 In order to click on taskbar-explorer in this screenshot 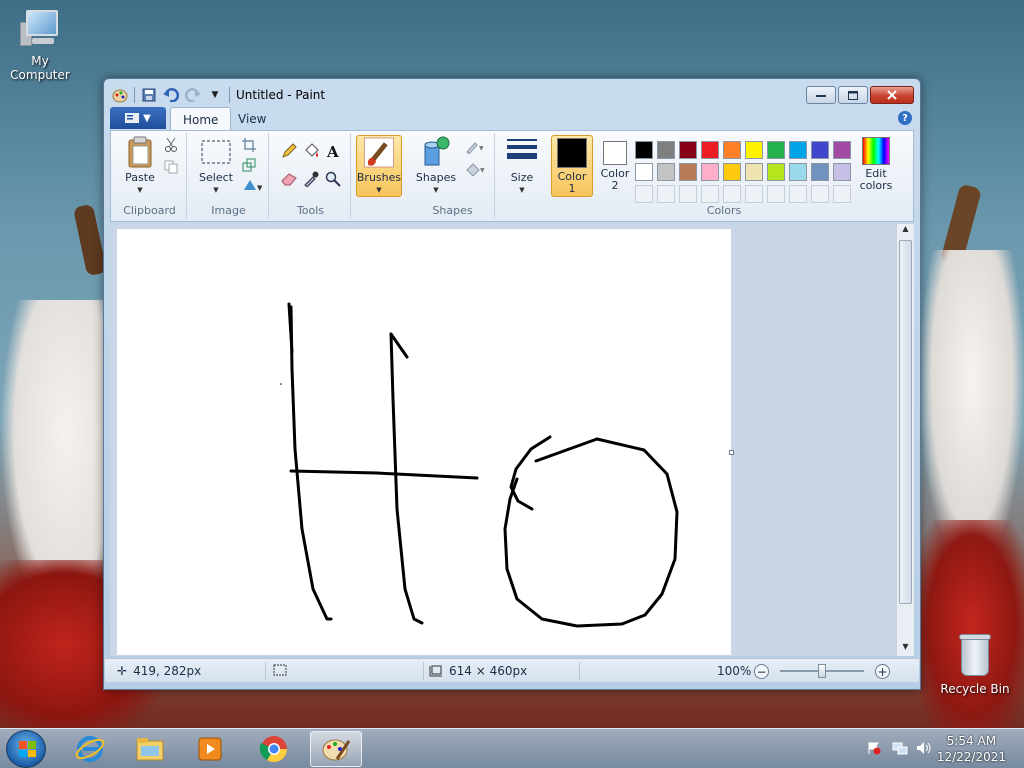, I will do `click(150, 749)`.